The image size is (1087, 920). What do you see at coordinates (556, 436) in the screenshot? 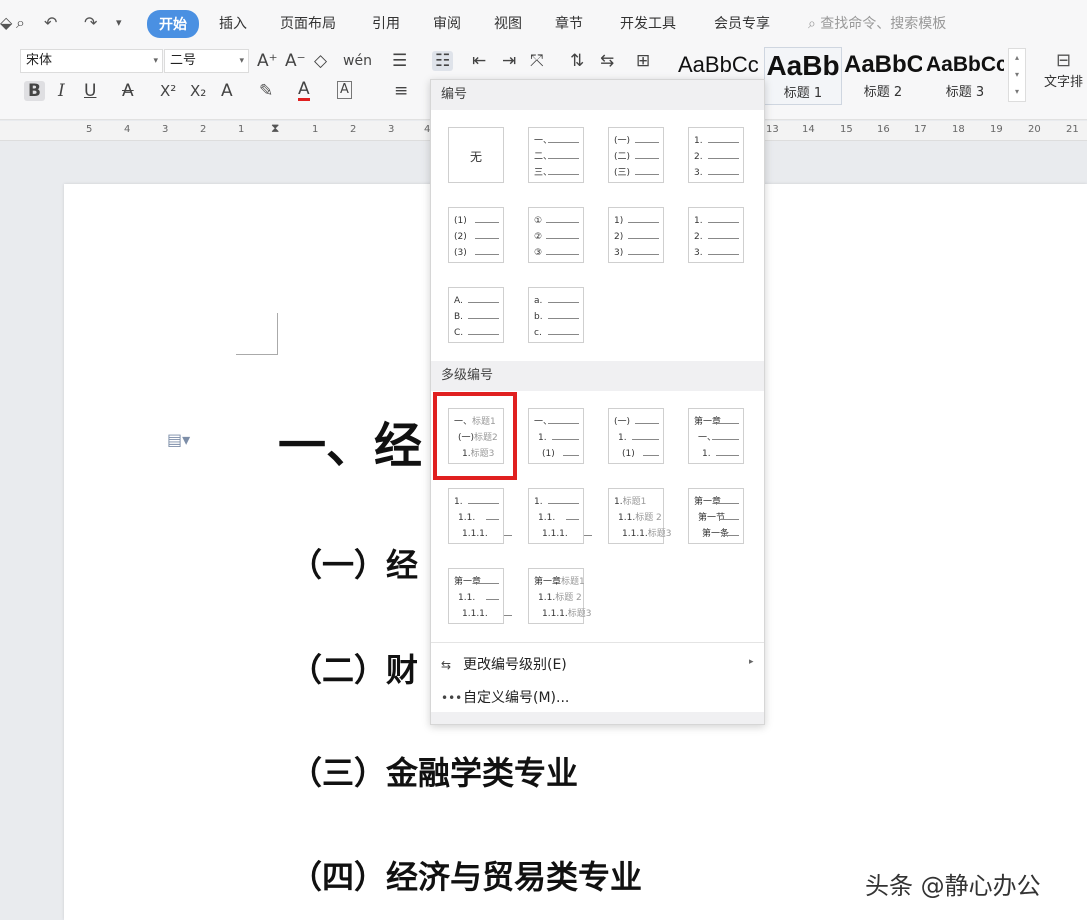
I see `multilevel-style-tile: 一、 1. (1)` at bounding box center [556, 436].